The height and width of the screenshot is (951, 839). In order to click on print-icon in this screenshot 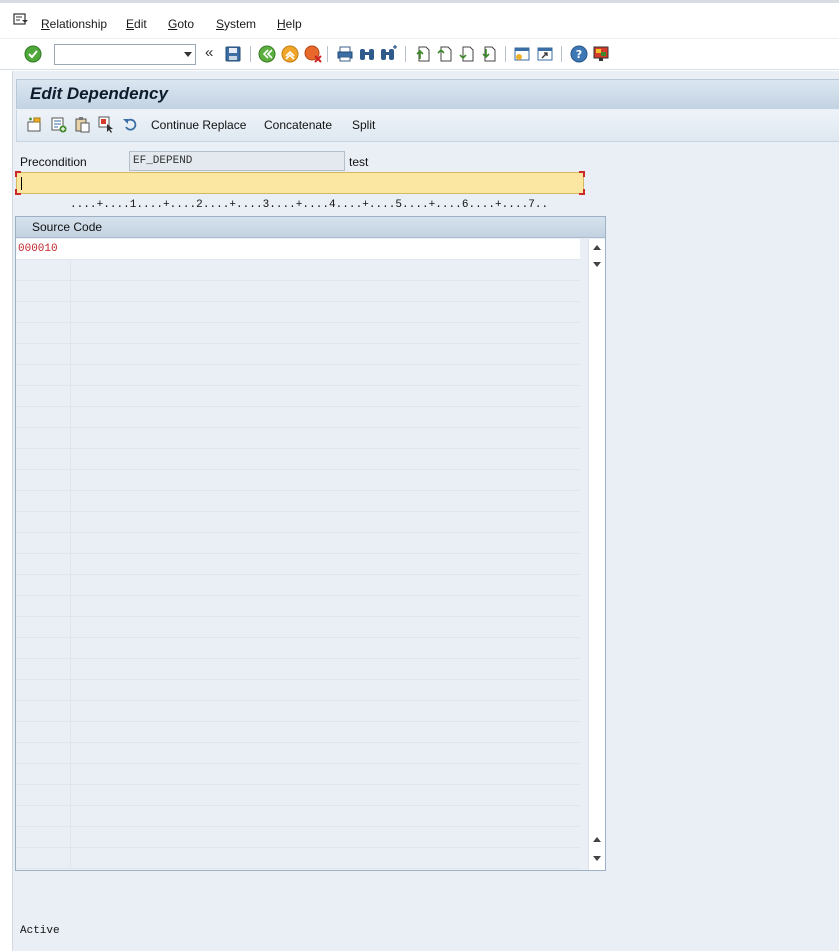, I will do `click(345, 54)`.